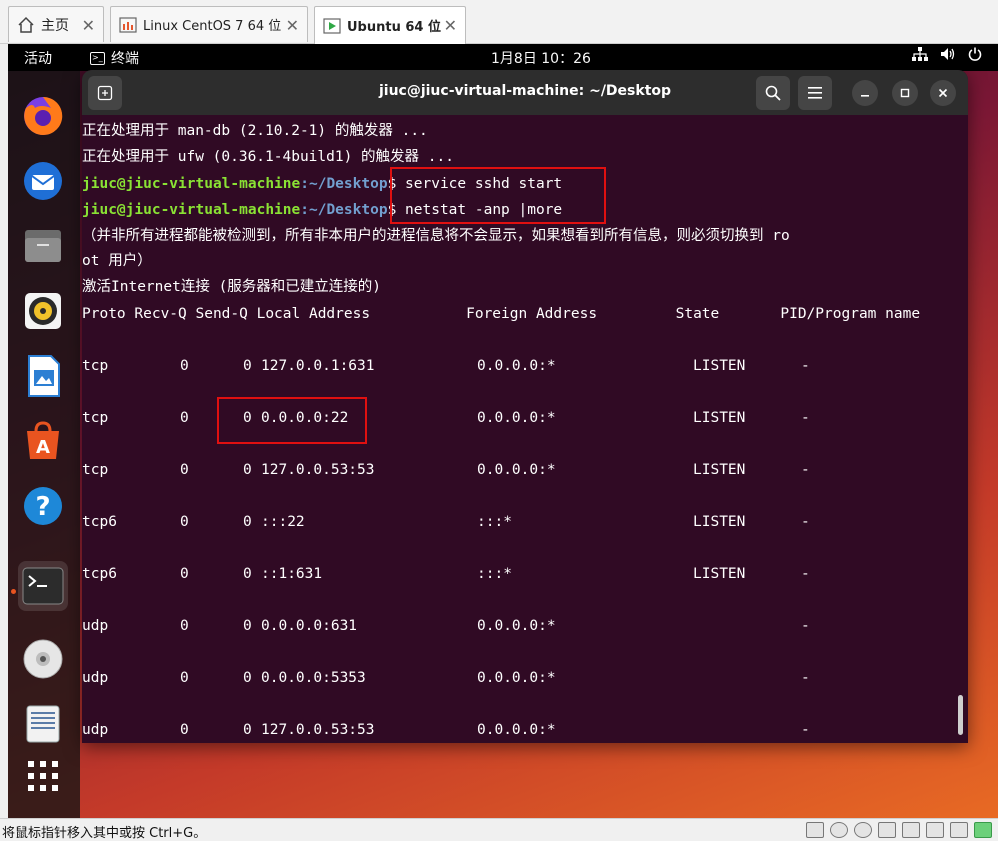 Image resolution: width=998 pixels, height=841 pixels. What do you see at coordinates (43, 311) in the screenshot?
I see `dock-rhythmbox` at bounding box center [43, 311].